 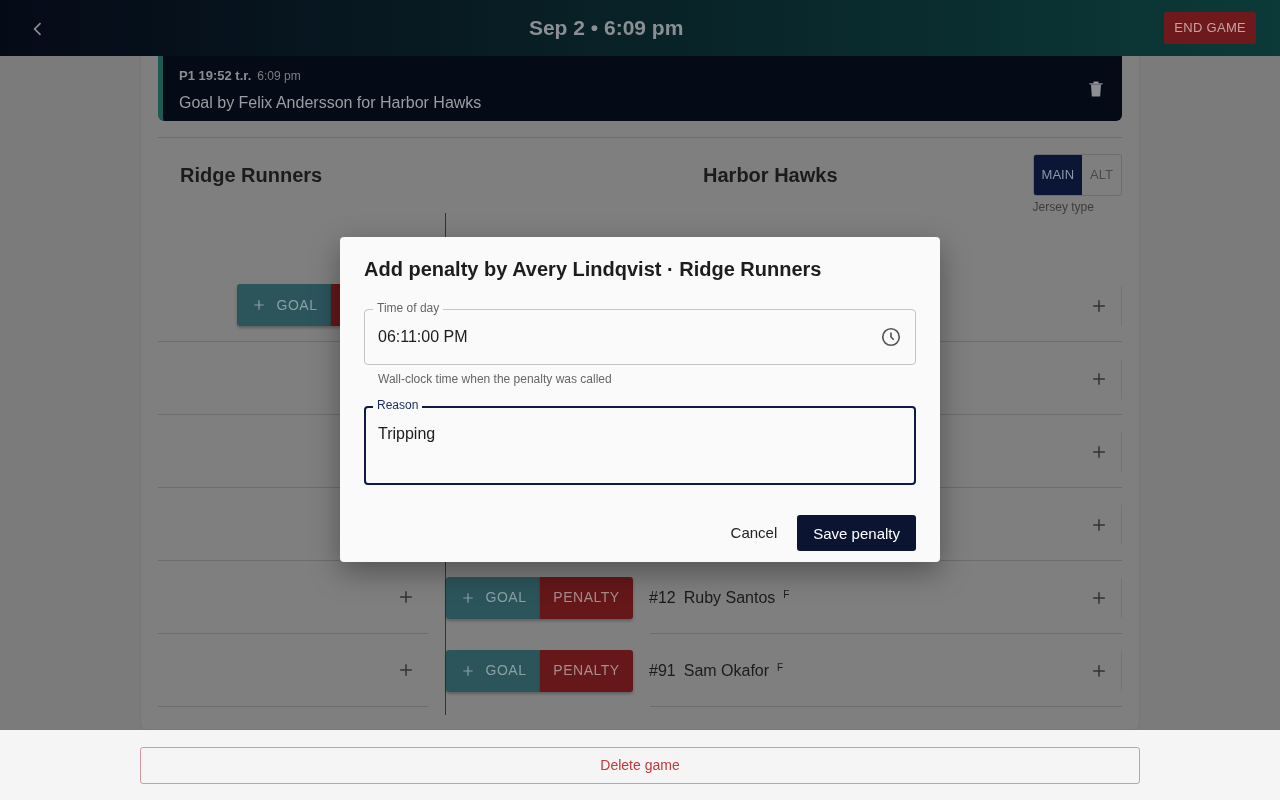 What do you see at coordinates (640, 765) in the screenshot?
I see `delete-game-button: Delete game` at bounding box center [640, 765].